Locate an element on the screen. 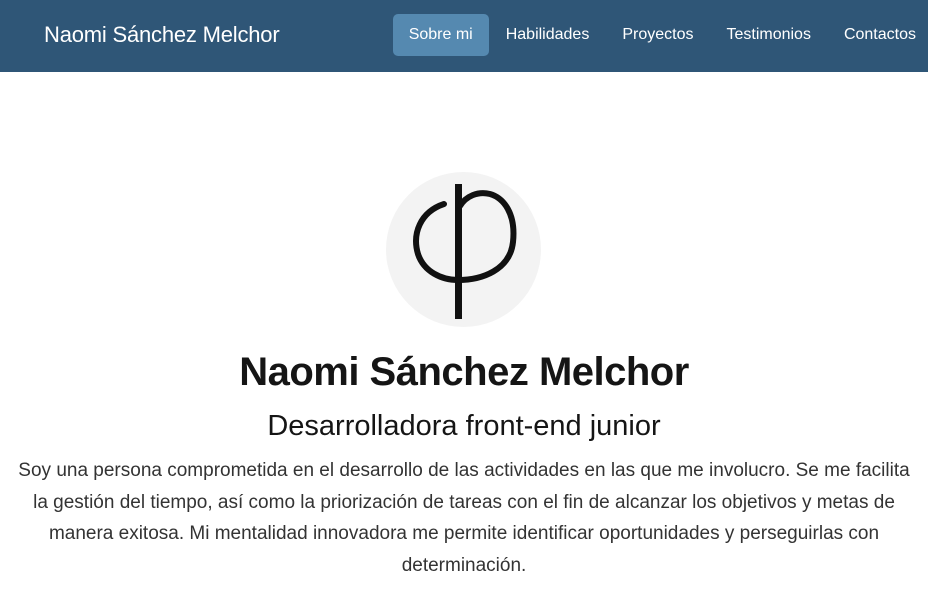  avatar is located at coordinates (463, 249).